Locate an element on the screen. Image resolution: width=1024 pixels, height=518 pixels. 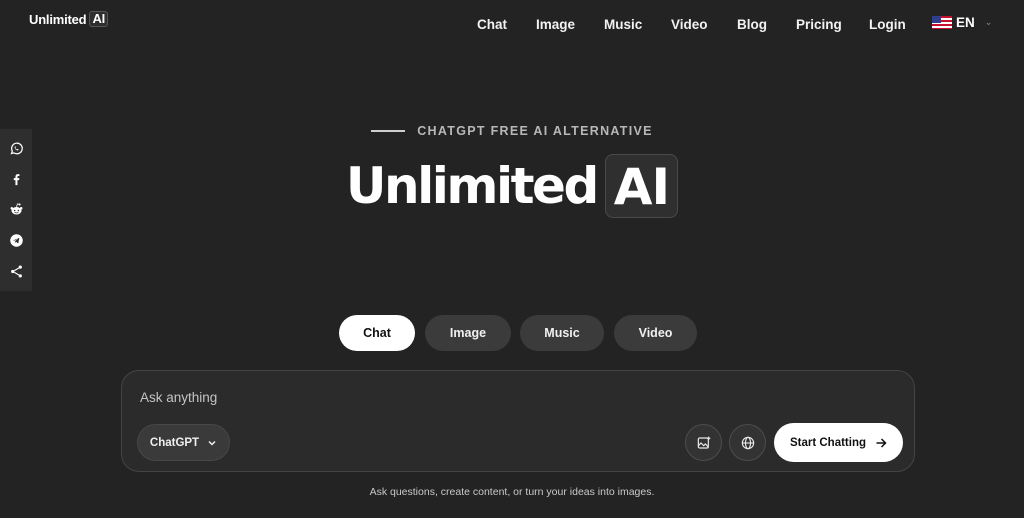
language-selector: EN ⌄ is located at coordinates (962, 22).